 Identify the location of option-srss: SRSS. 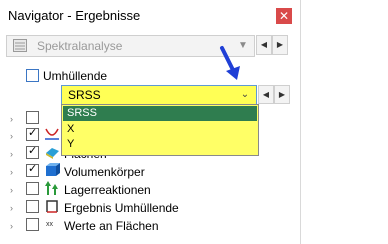
(160, 113).